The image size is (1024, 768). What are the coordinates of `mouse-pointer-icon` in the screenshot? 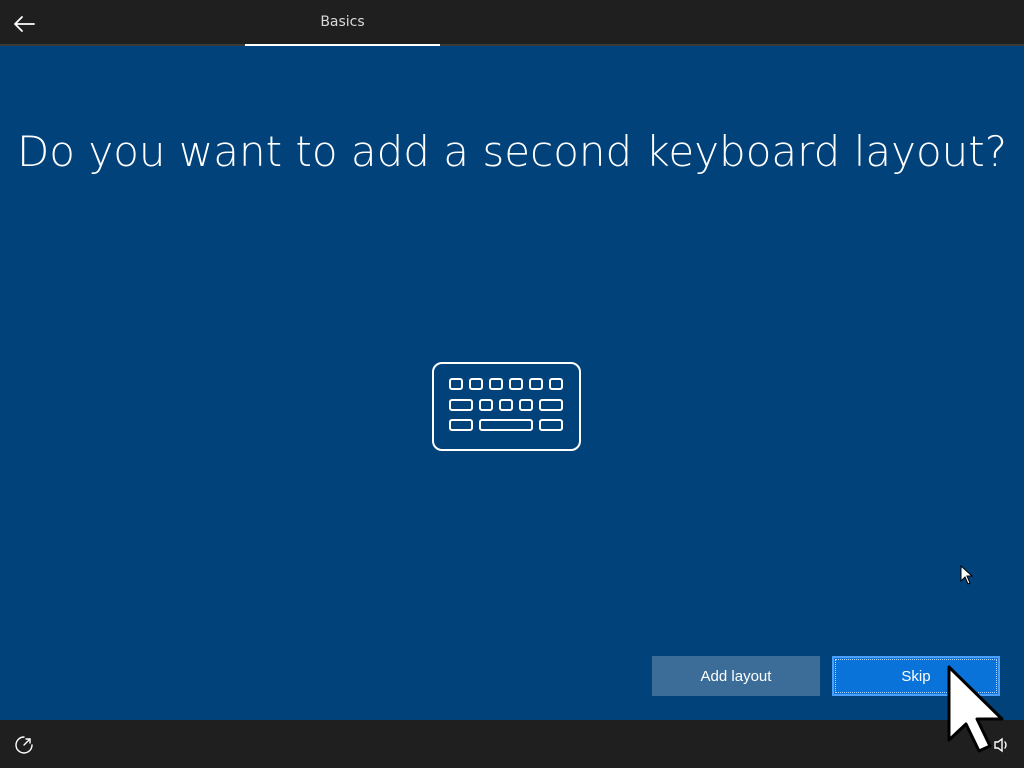 It's located at (967, 575).